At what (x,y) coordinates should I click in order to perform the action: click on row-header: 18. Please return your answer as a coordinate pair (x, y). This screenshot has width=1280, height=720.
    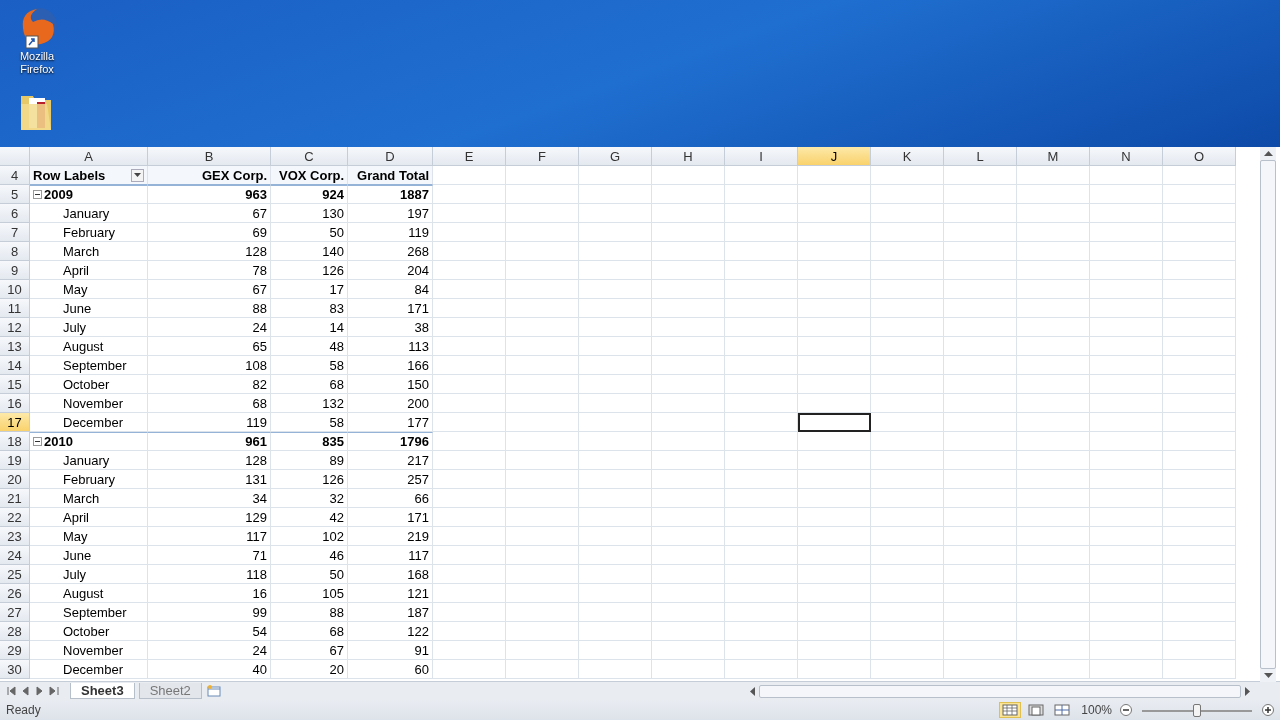
    Looking at the image, I should click on (15, 441).